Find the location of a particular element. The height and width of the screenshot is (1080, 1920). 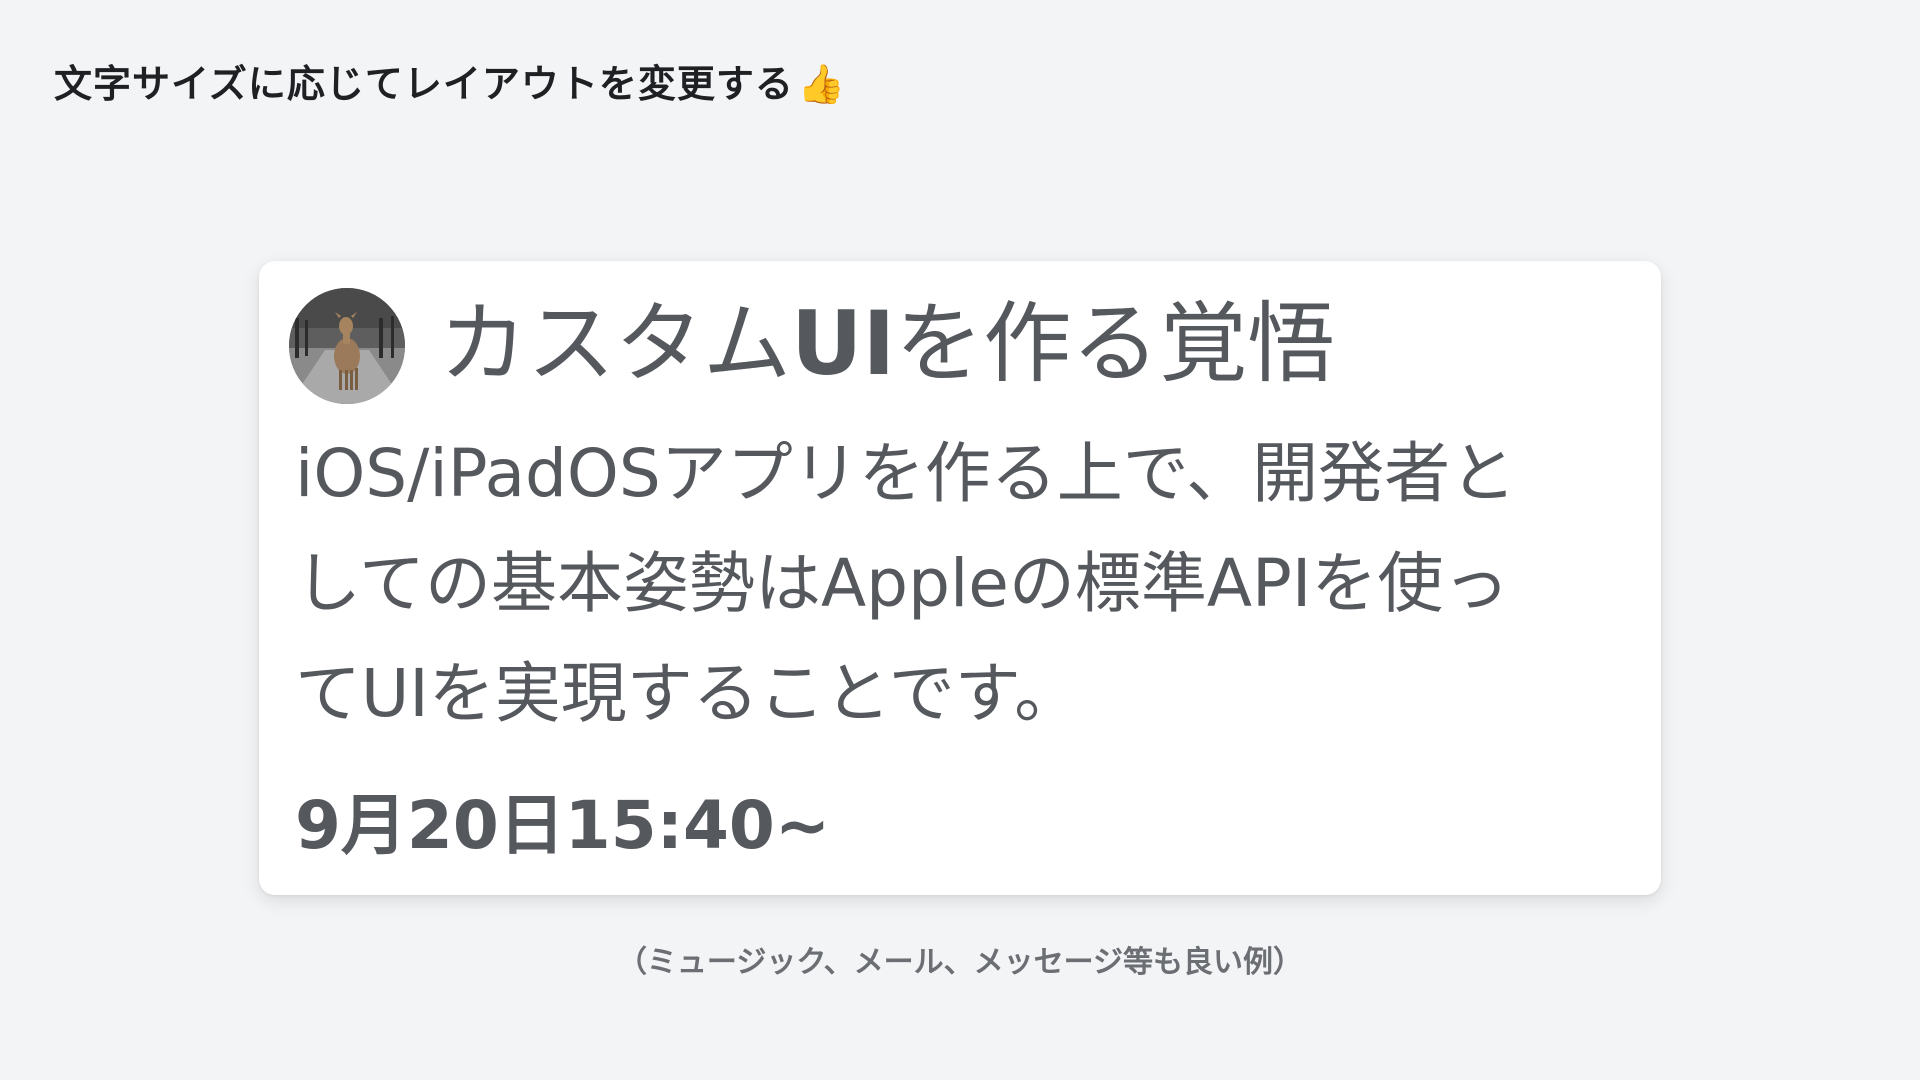

card-heading: カスタムUIを作る覚悟 is located at coordinates (887, 344).